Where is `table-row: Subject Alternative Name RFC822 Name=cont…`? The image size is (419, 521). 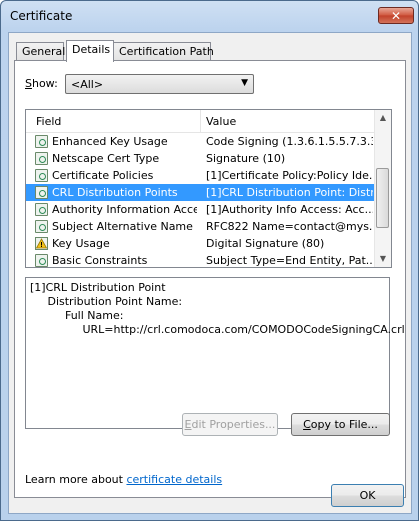 table-row: Subject Alternative Name RFC822 Name=cont… is located at coordinates (200, 226).